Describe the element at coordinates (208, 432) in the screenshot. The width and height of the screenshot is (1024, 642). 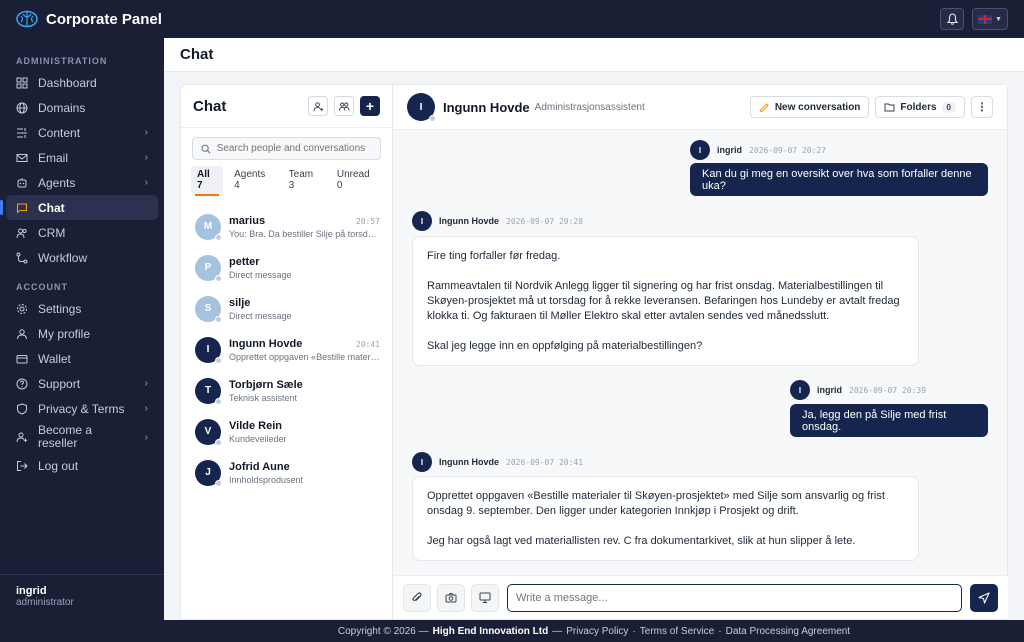
I see `avatar: V` at that location.